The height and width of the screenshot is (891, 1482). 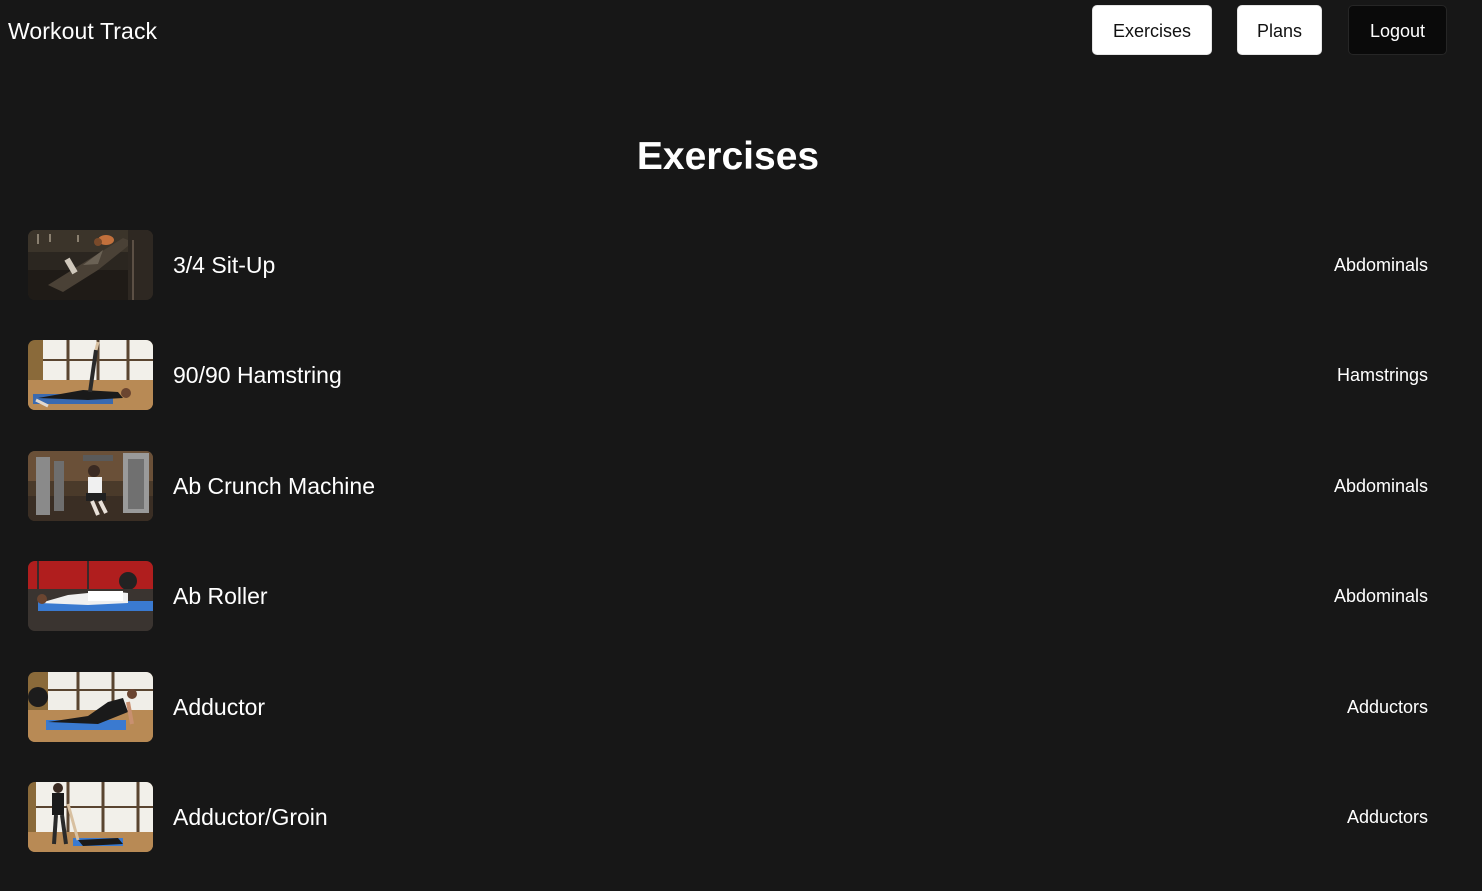 What do you see at coordinates (1152, 30) in the screenshot?
I see `exercises-nav-button: Exercises` at bounding box center [1152, 30].